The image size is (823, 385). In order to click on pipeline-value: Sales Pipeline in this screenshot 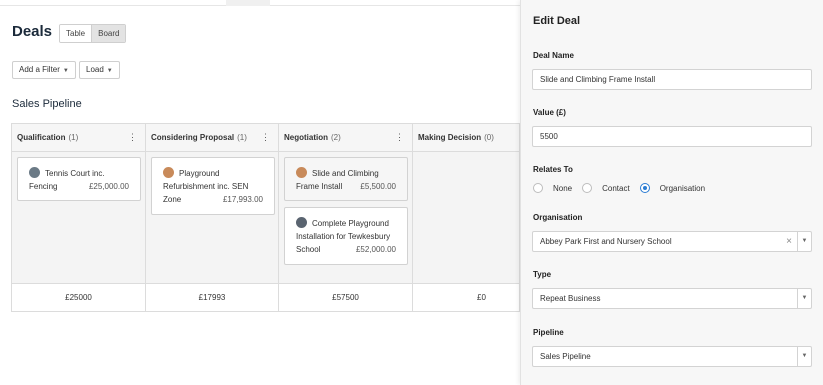, I will do `click(565, 356)`.